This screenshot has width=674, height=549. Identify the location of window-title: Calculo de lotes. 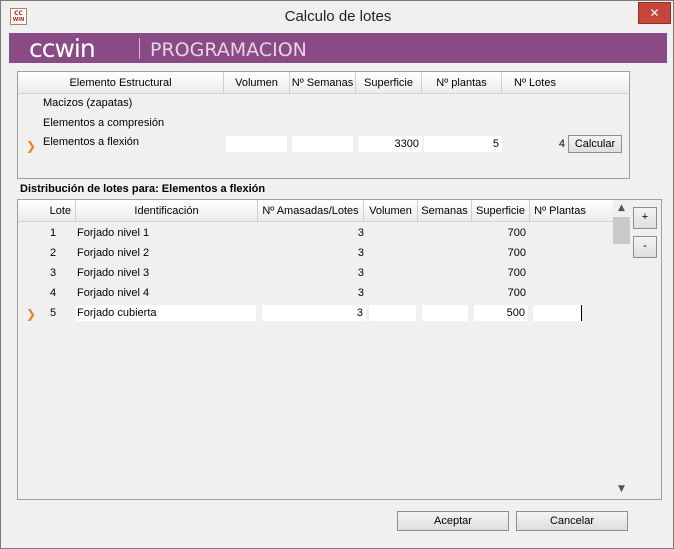
(338, 16).